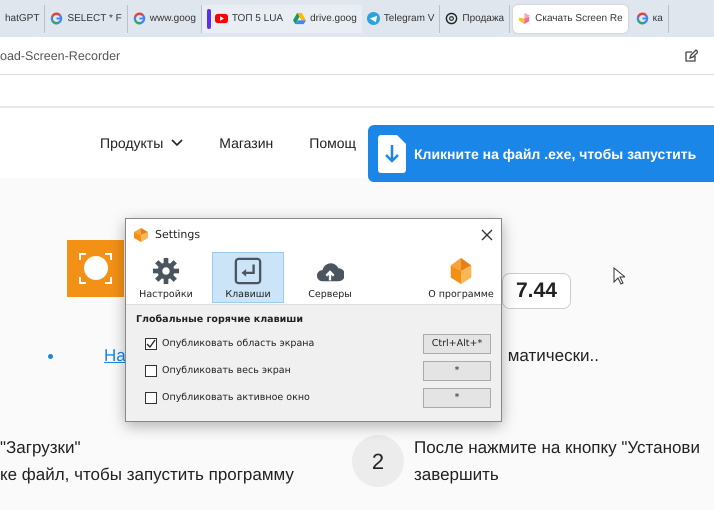 This screenshot has height=512, width=714. I want to click on close-icon, so click(487, 234).